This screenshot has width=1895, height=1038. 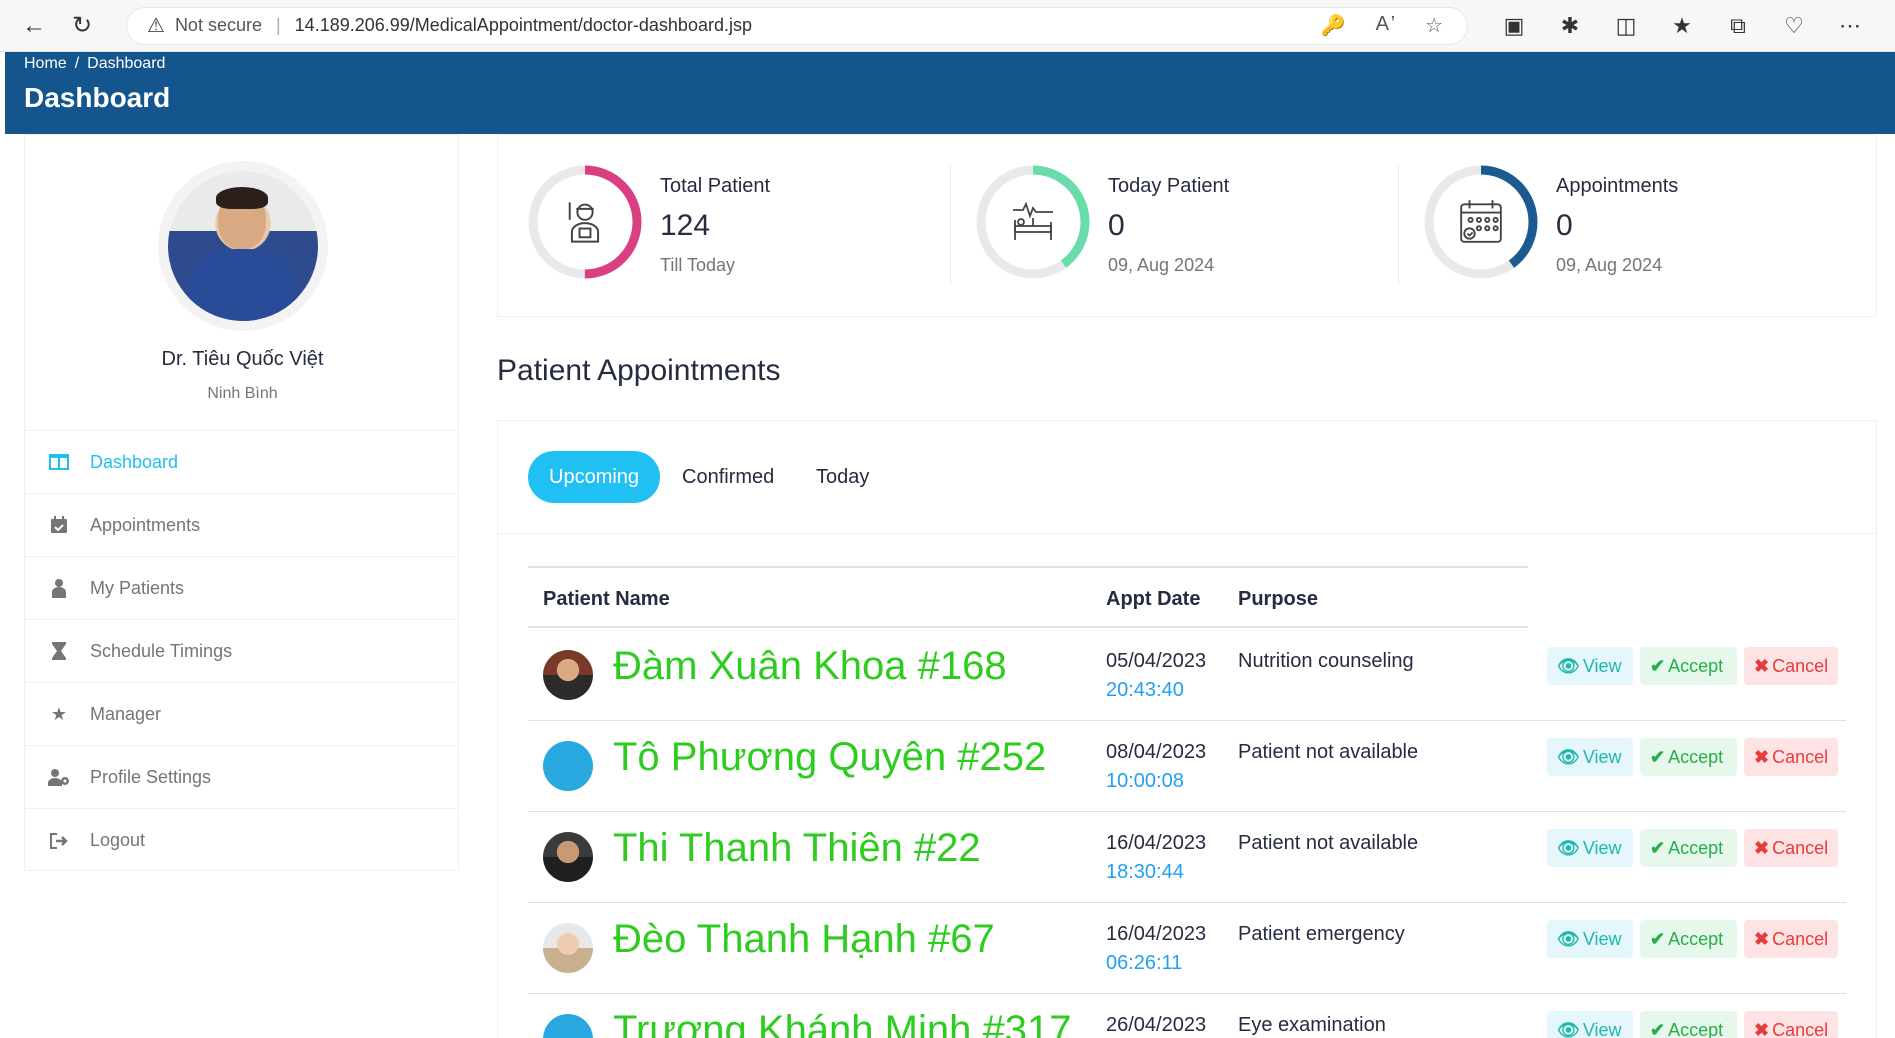 What do you see at coordinates (156, 26) in the screenshot?
I see `warning-icon: ⚠` at bounding box center [156, 26].